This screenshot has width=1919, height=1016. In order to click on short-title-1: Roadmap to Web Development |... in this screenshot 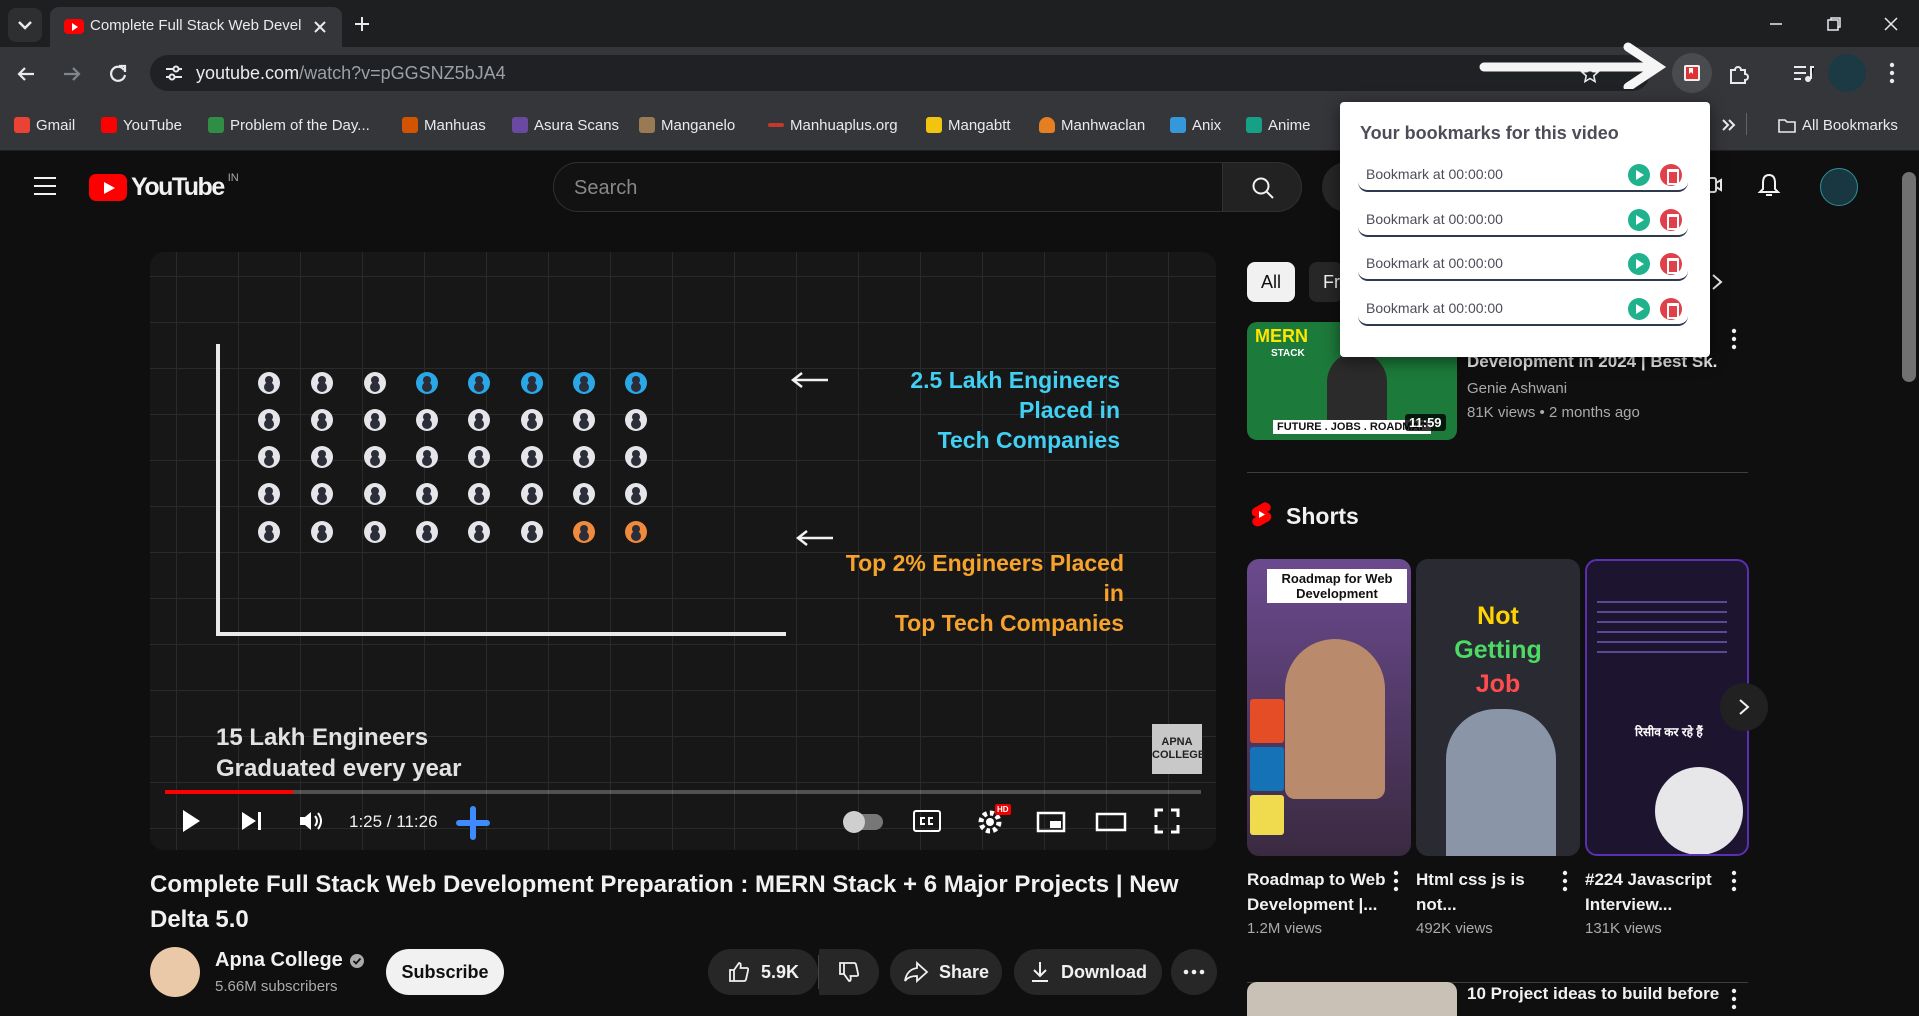, I will do `click(1322, 892)`.